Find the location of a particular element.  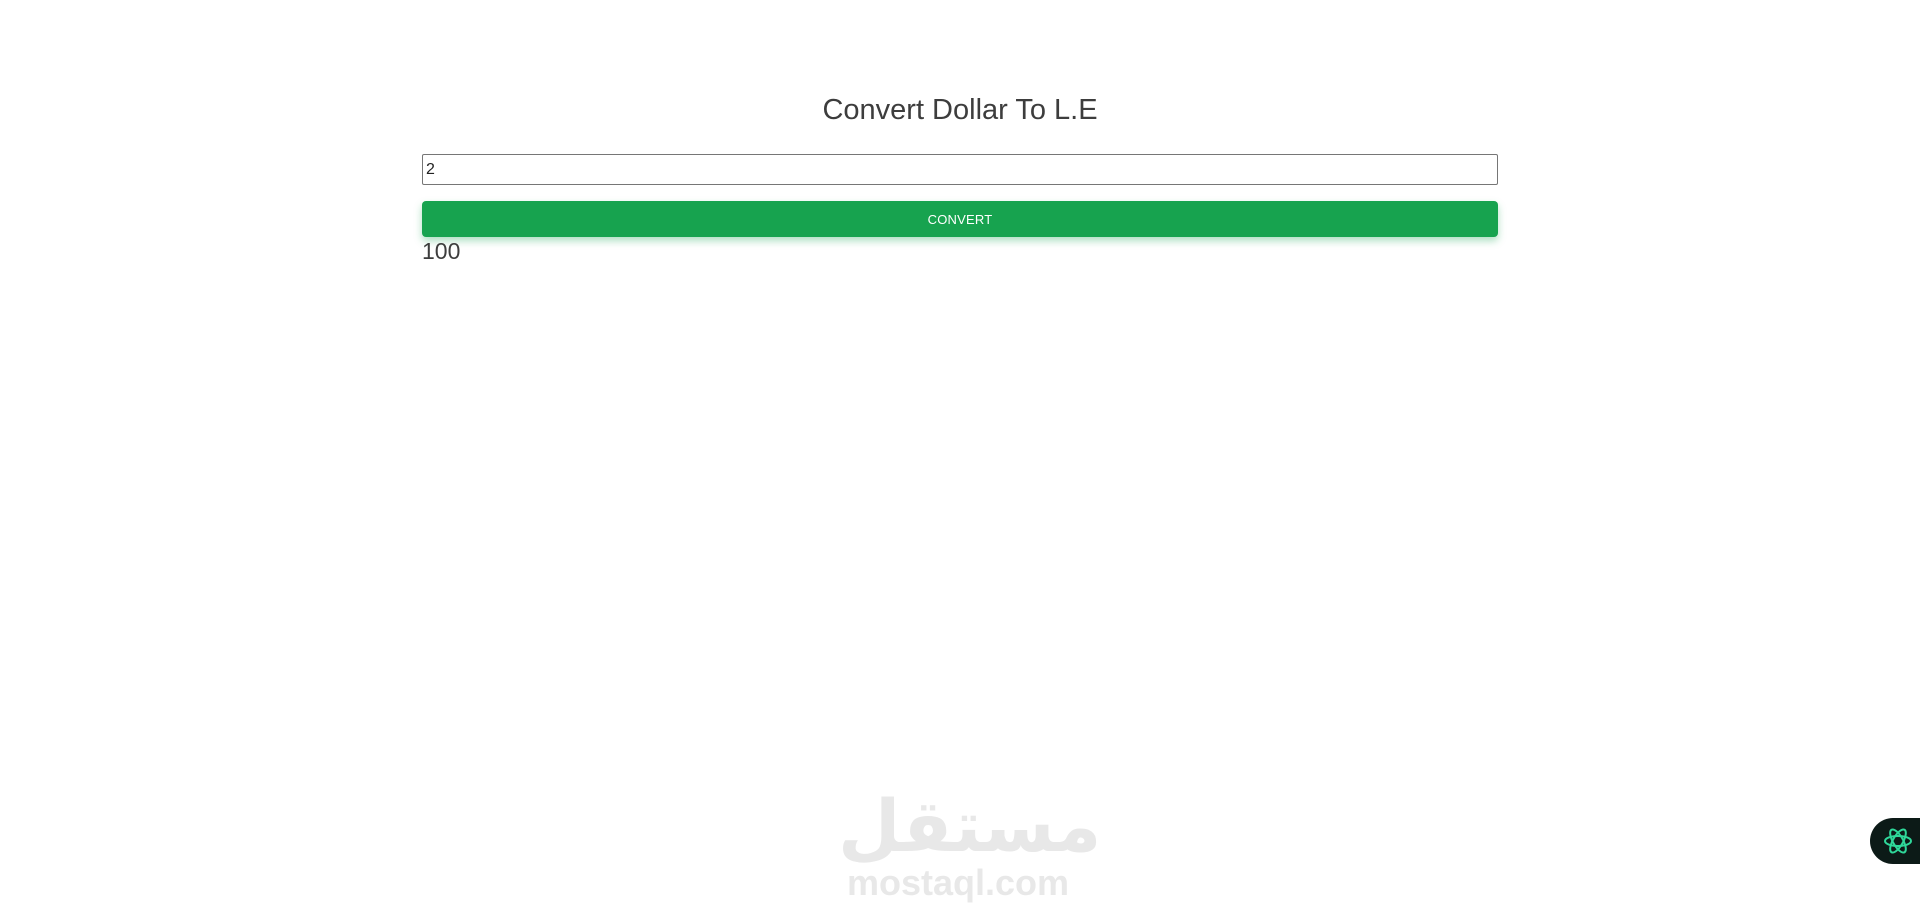

watermark-arabic-text: مستقل is located at coordinates (970, 826).